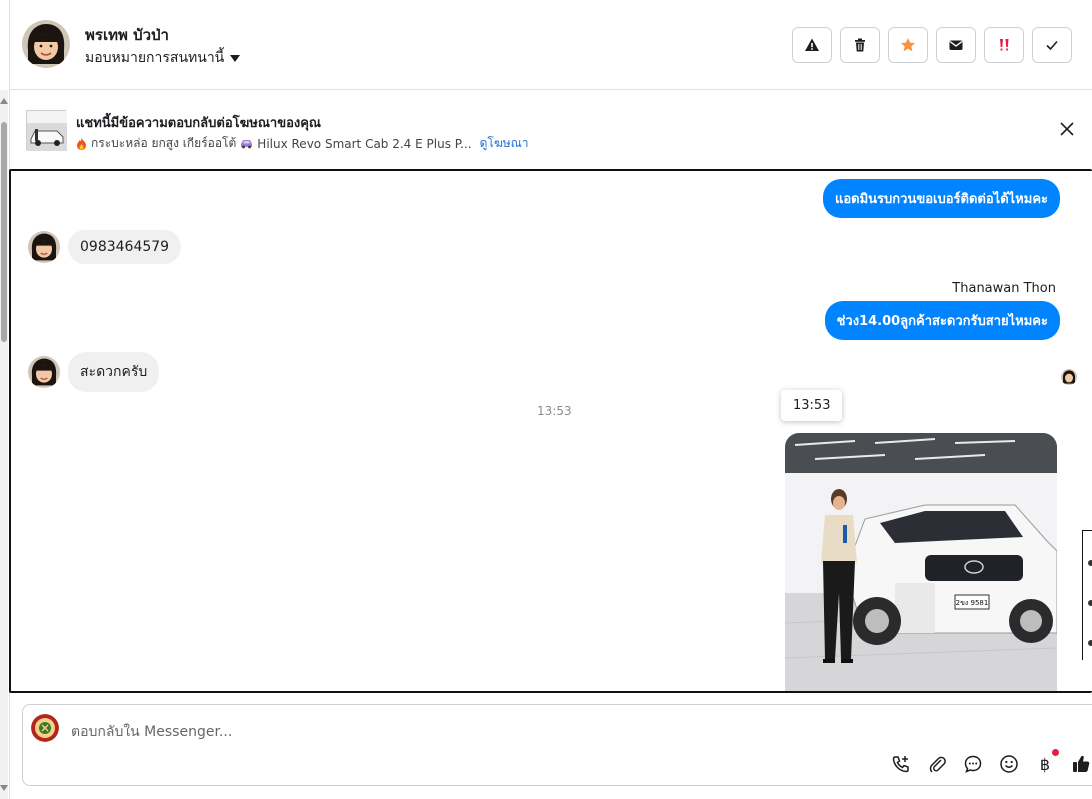  What do you see at coordinates (46, 130) in the screenshot?
I see `ad-thumbnail` at bounding box center [46, 130].